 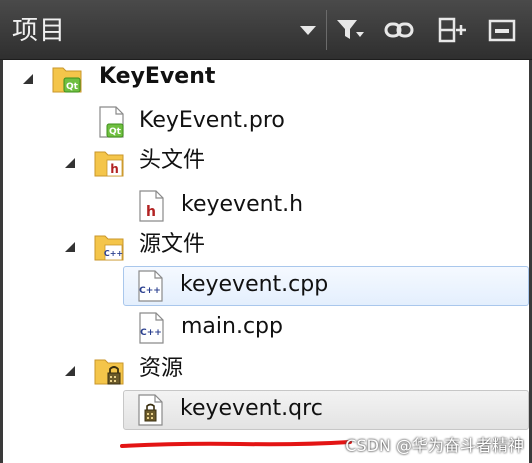 What do you see at coordinates (161, 368) in the screenshot?
I see `tree-item-label: 资源` at bounding box center [161, 368].